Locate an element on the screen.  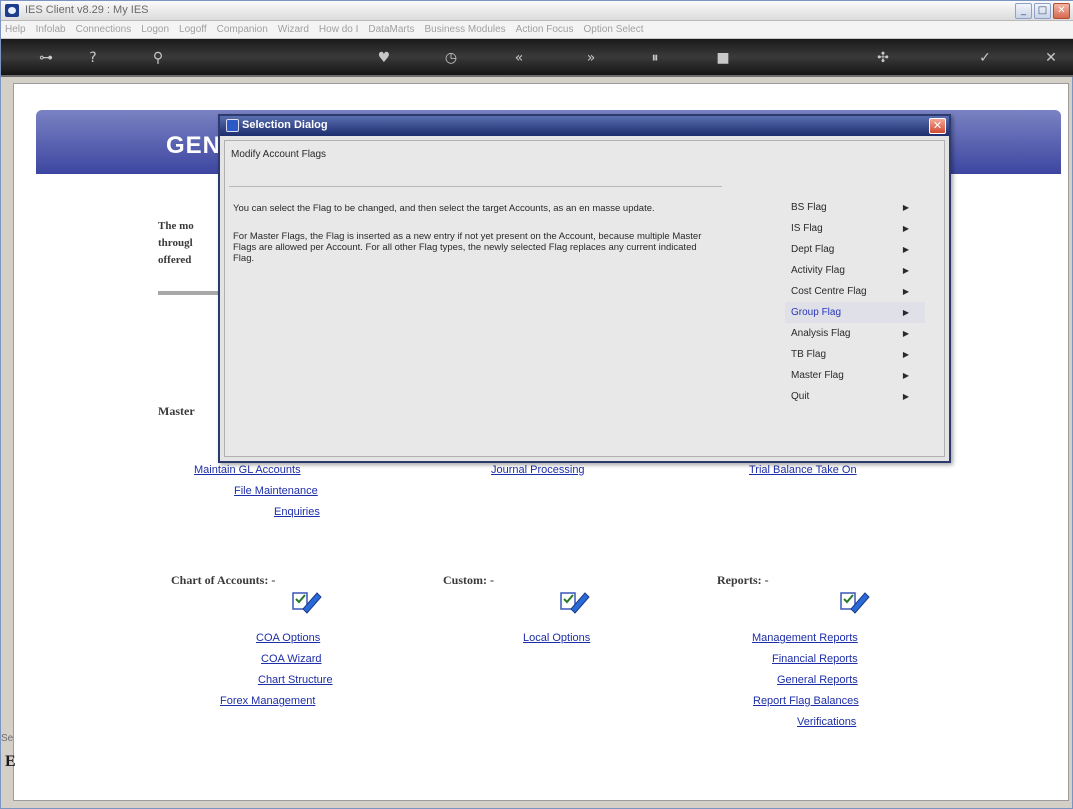
maximize-icon: □ is located at coordinates (1042, 10).